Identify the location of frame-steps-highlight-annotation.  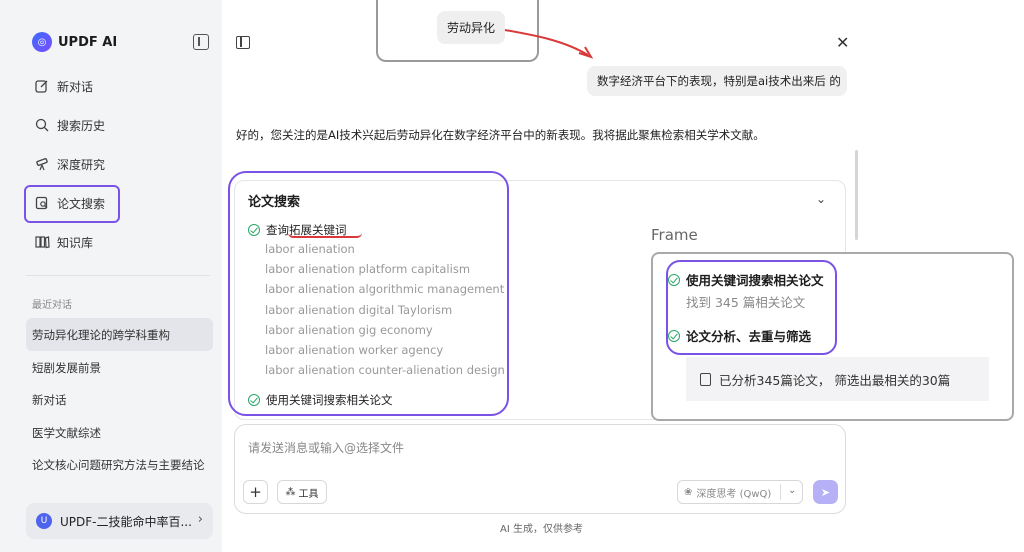
(751, 307).